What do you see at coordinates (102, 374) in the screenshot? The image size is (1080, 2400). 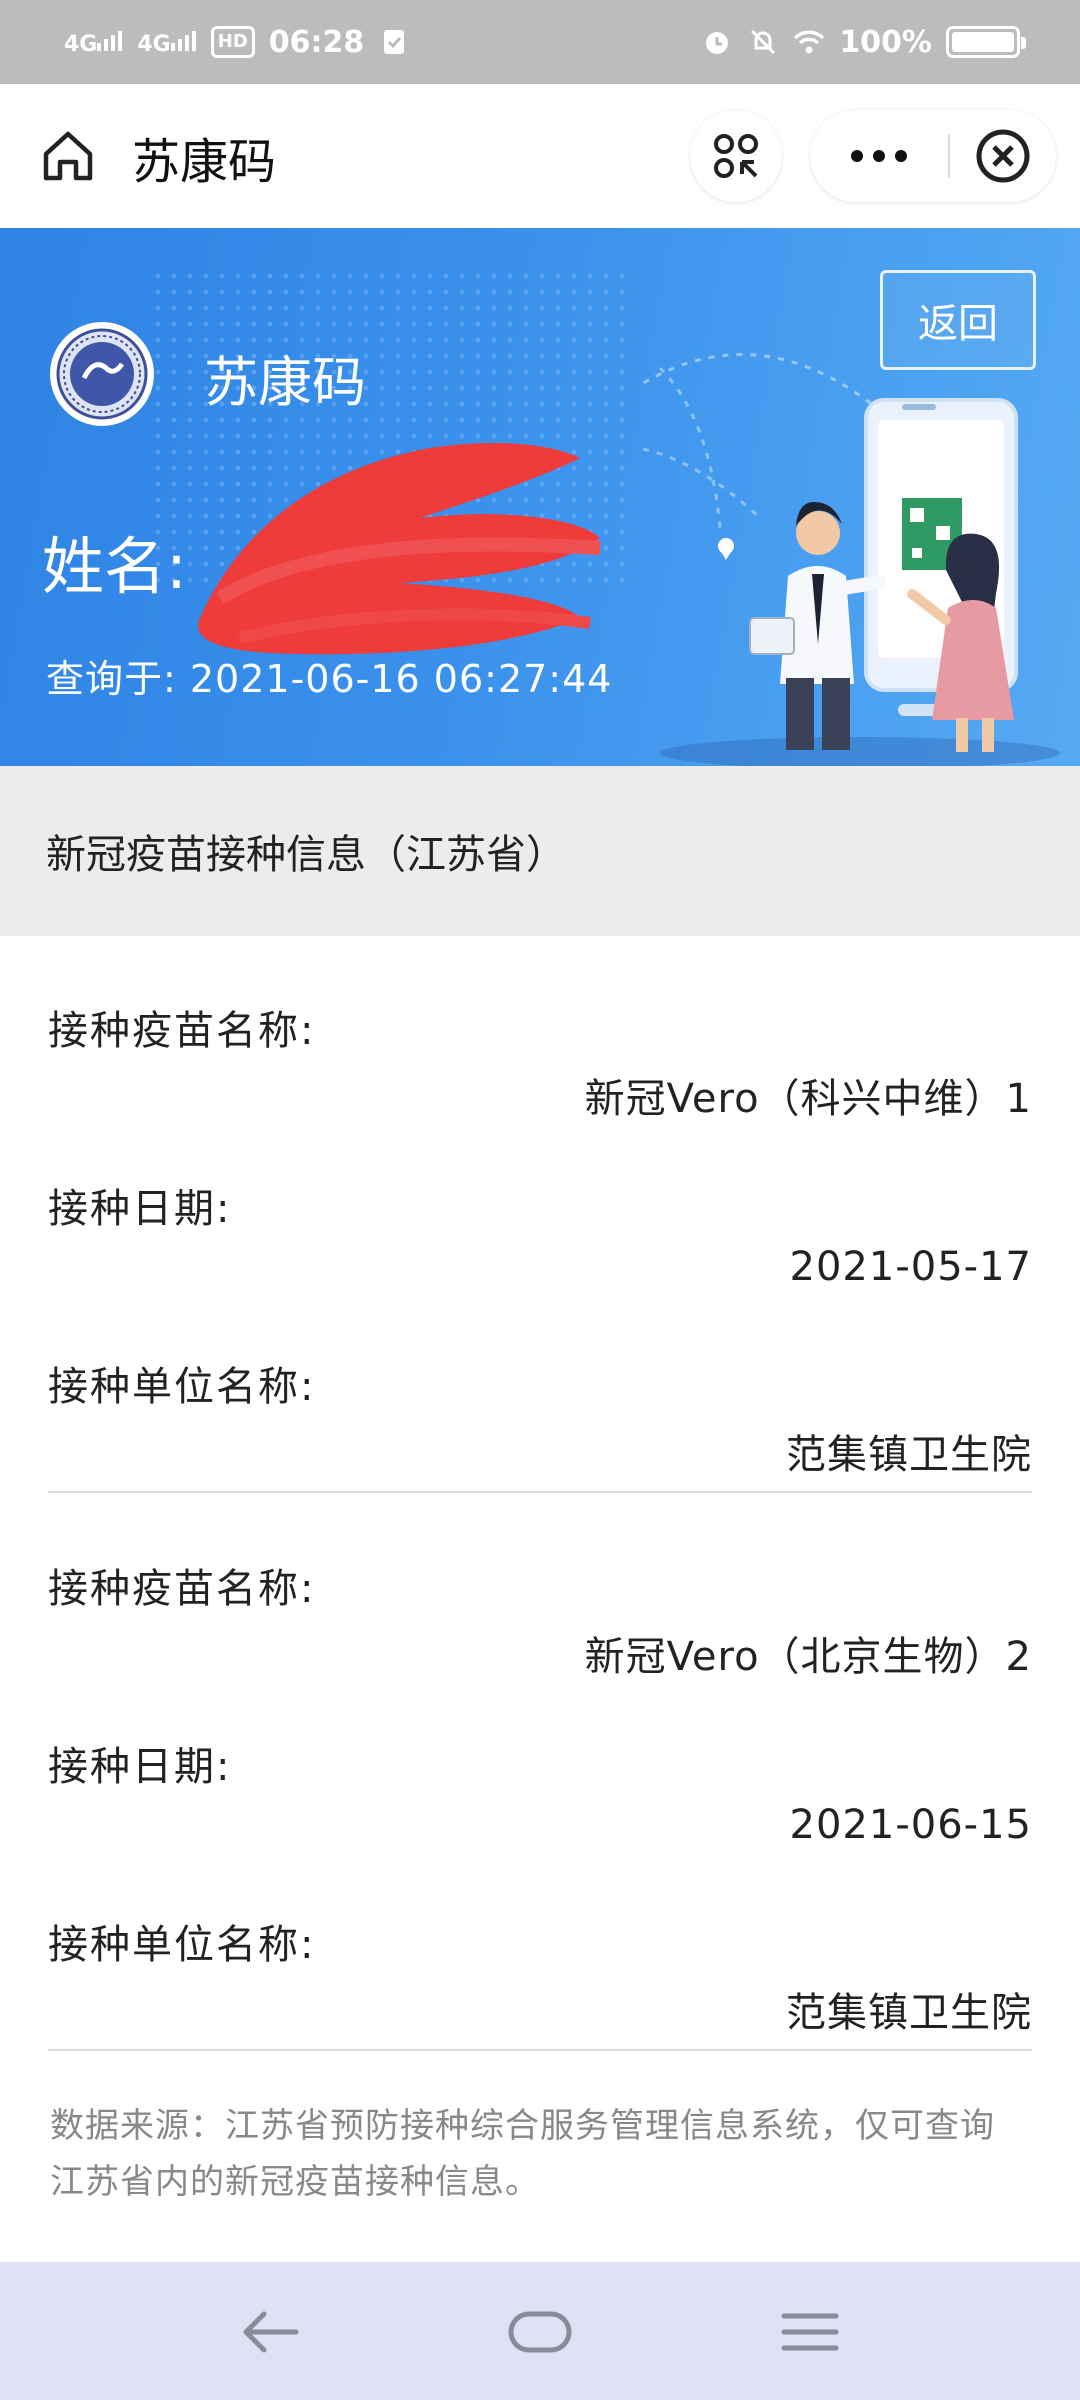 I see `emblem-logo` at bounding box center [102, 374].